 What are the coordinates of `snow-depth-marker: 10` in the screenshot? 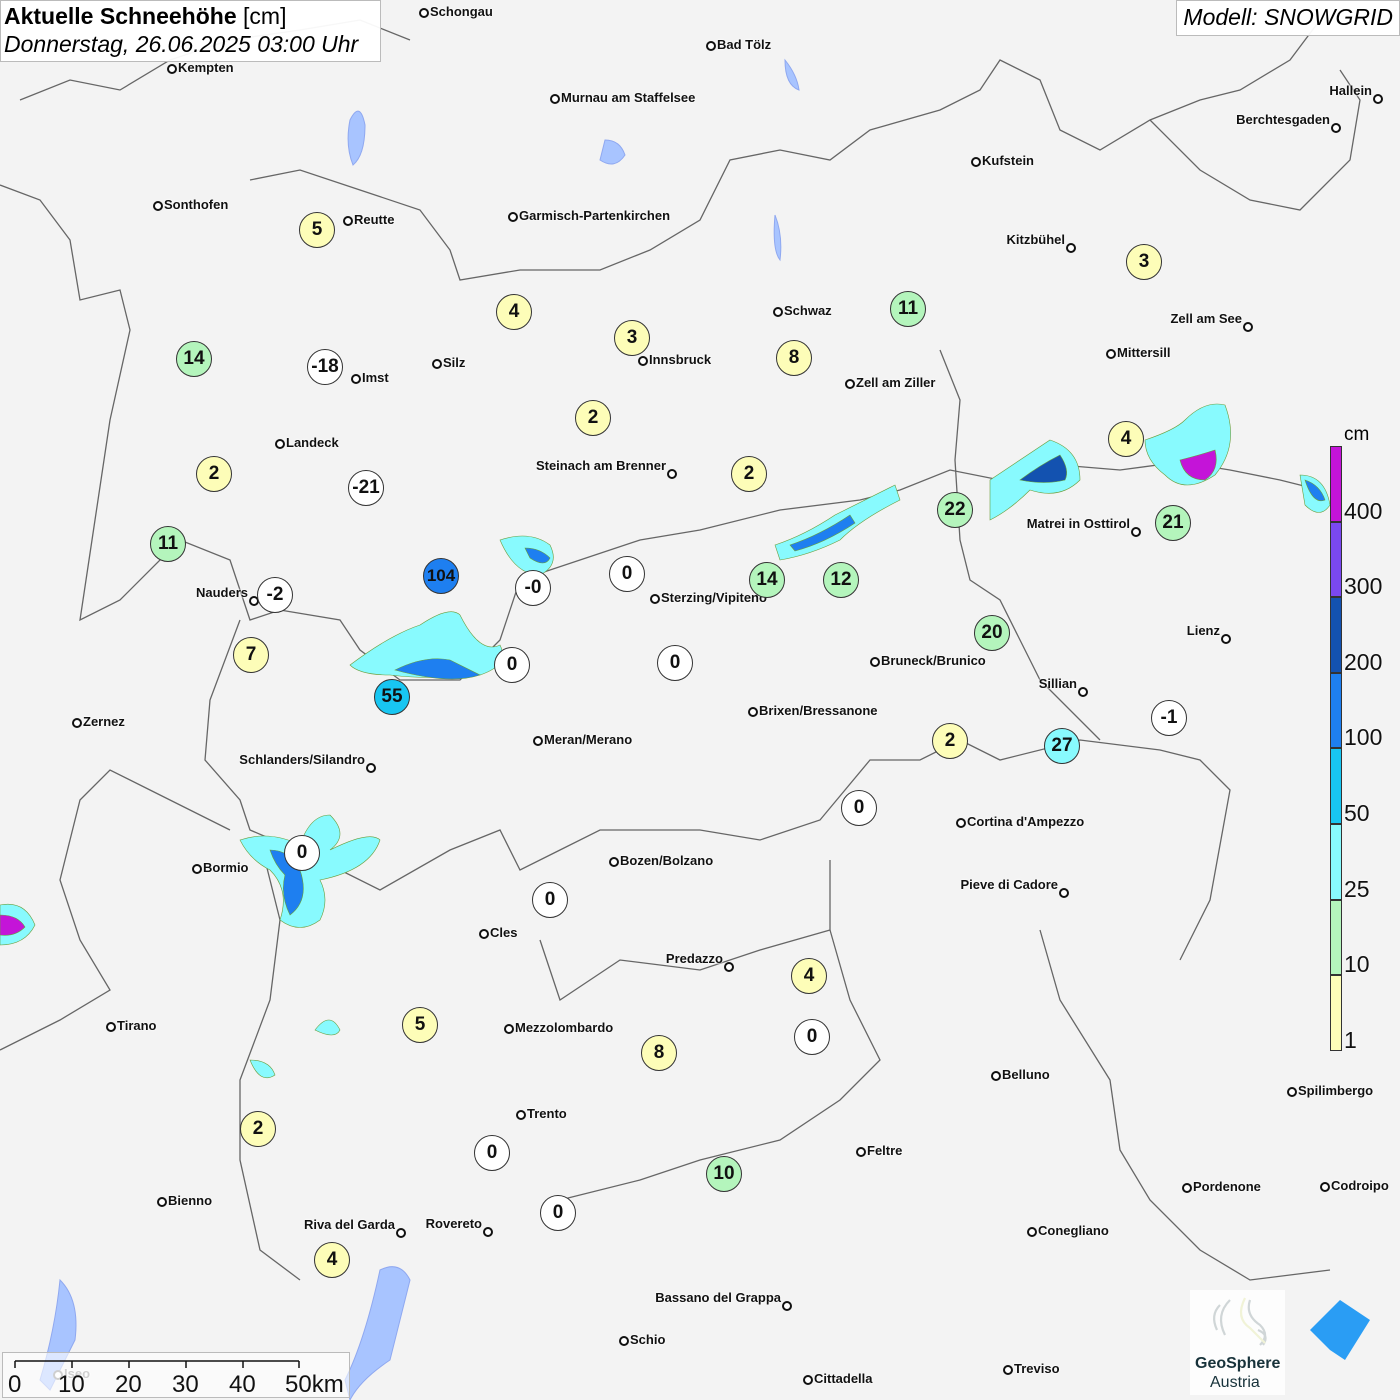 It's located at (724, 1174).